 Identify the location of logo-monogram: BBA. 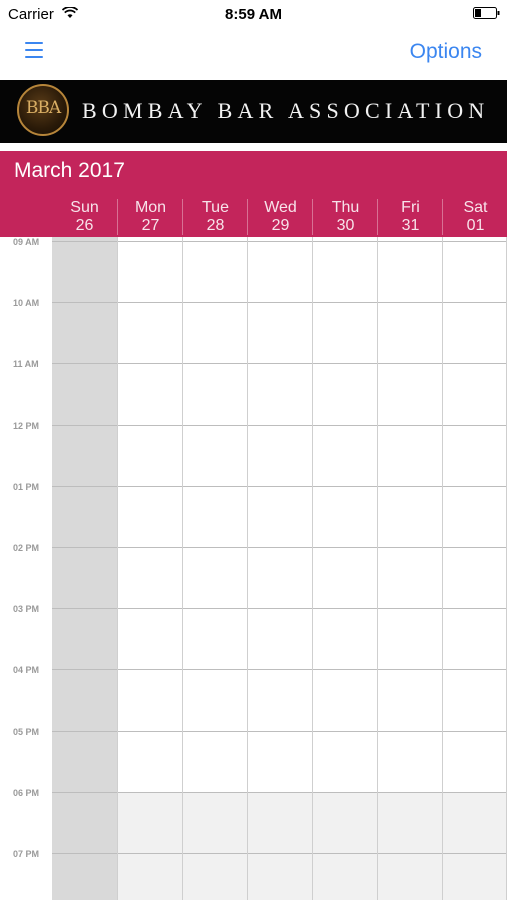
(43, 108).